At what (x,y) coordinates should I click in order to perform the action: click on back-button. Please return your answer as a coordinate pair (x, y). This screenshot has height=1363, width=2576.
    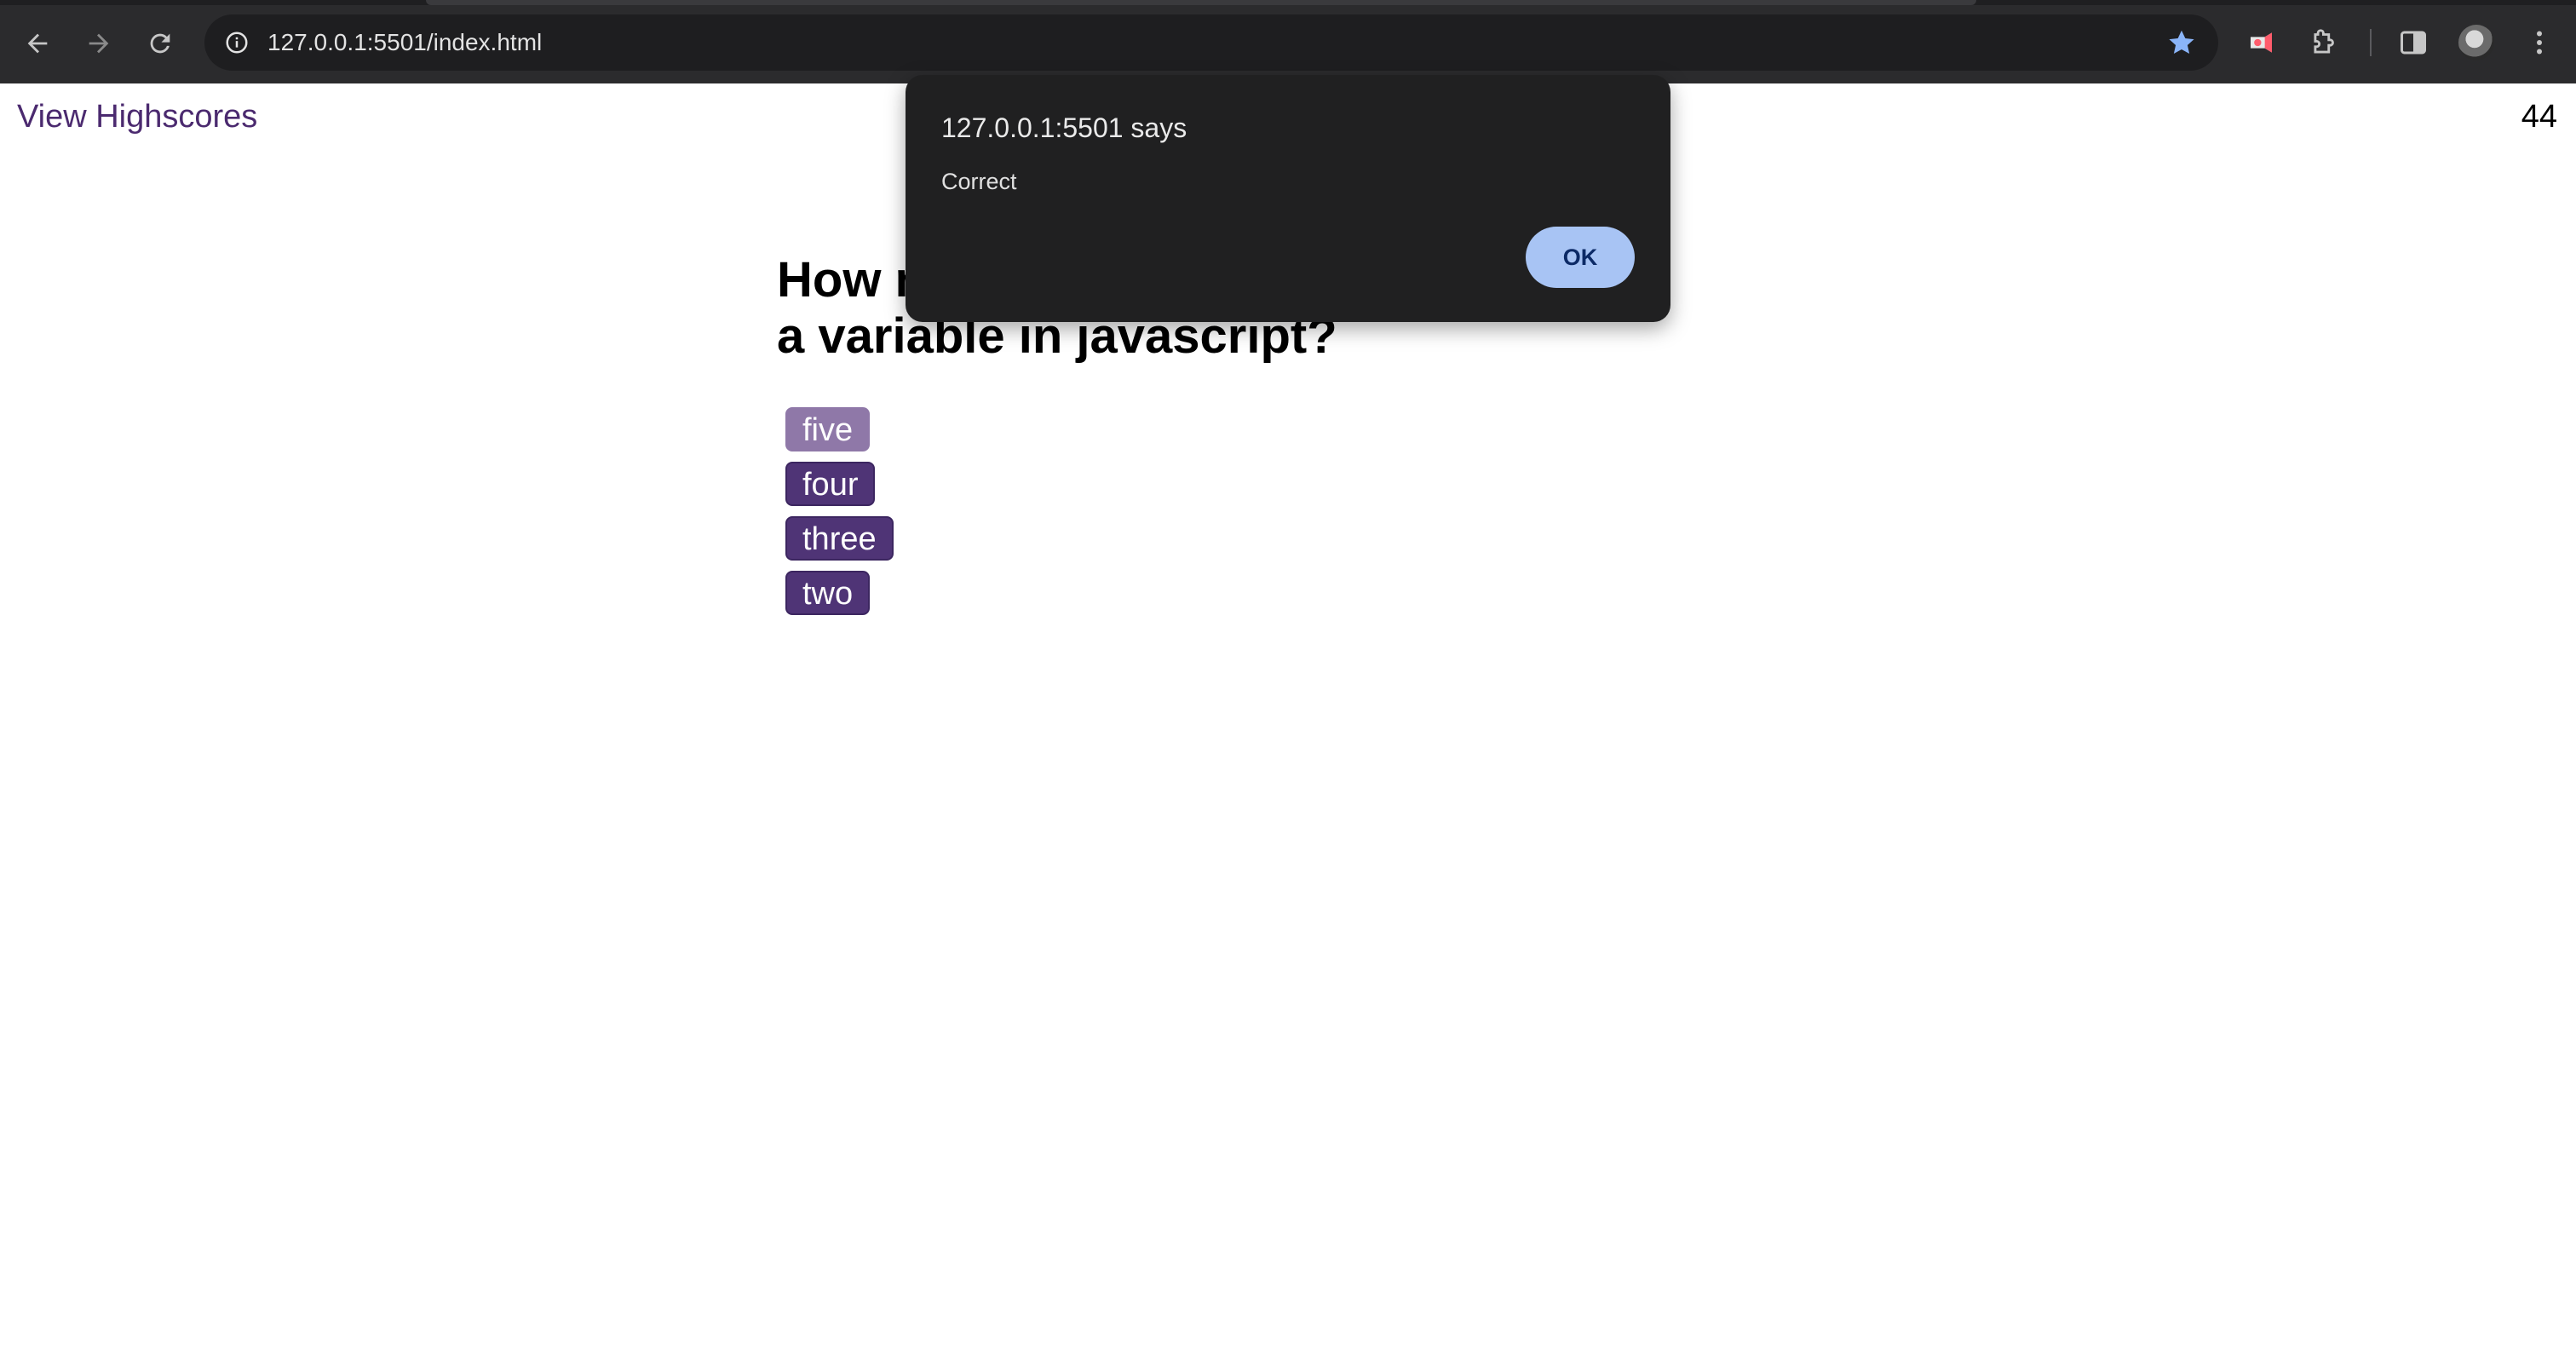
    Looking at the image, I should click on (38, 43).